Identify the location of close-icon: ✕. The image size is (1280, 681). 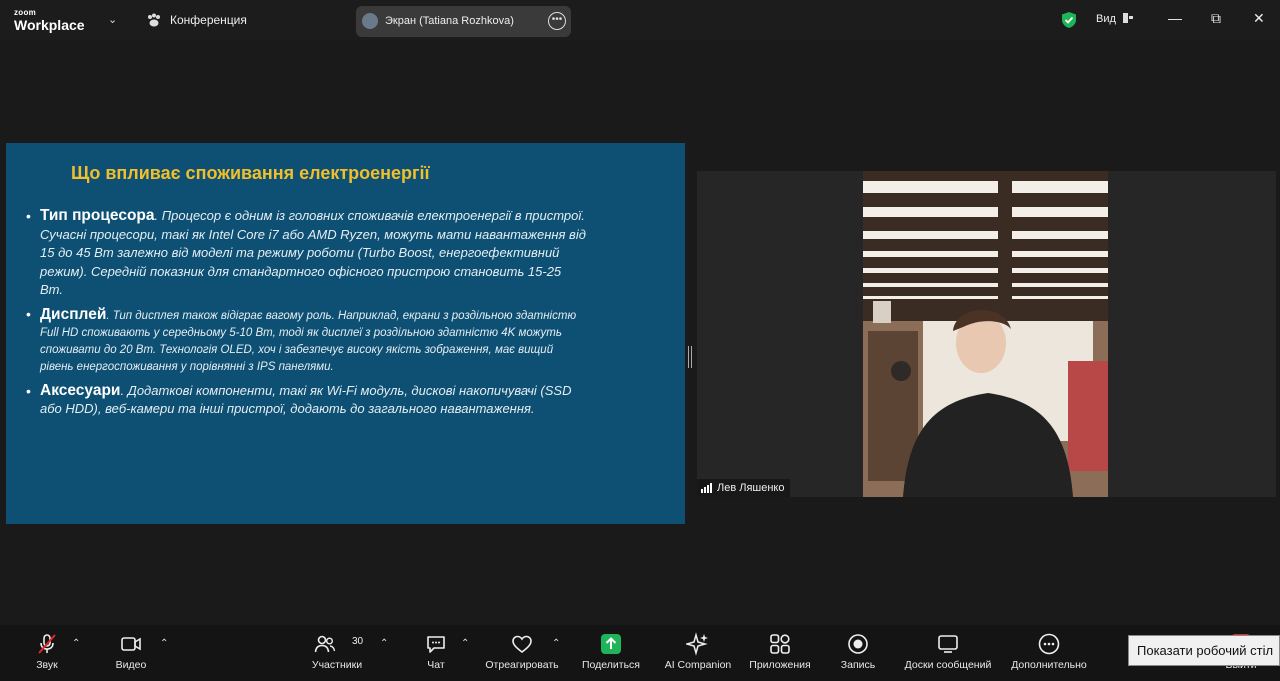
(1259, 18).